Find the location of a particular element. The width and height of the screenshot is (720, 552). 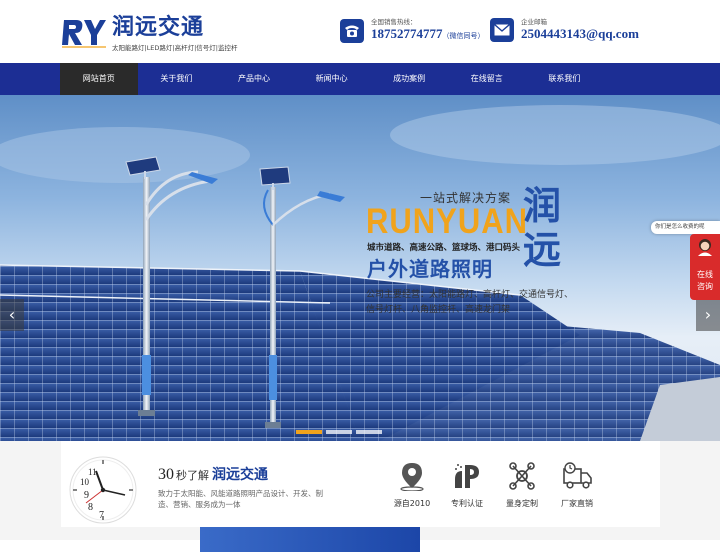

email-contact: 企业邮箱 2504443143@qq.com is located at coordinates (564, 30).